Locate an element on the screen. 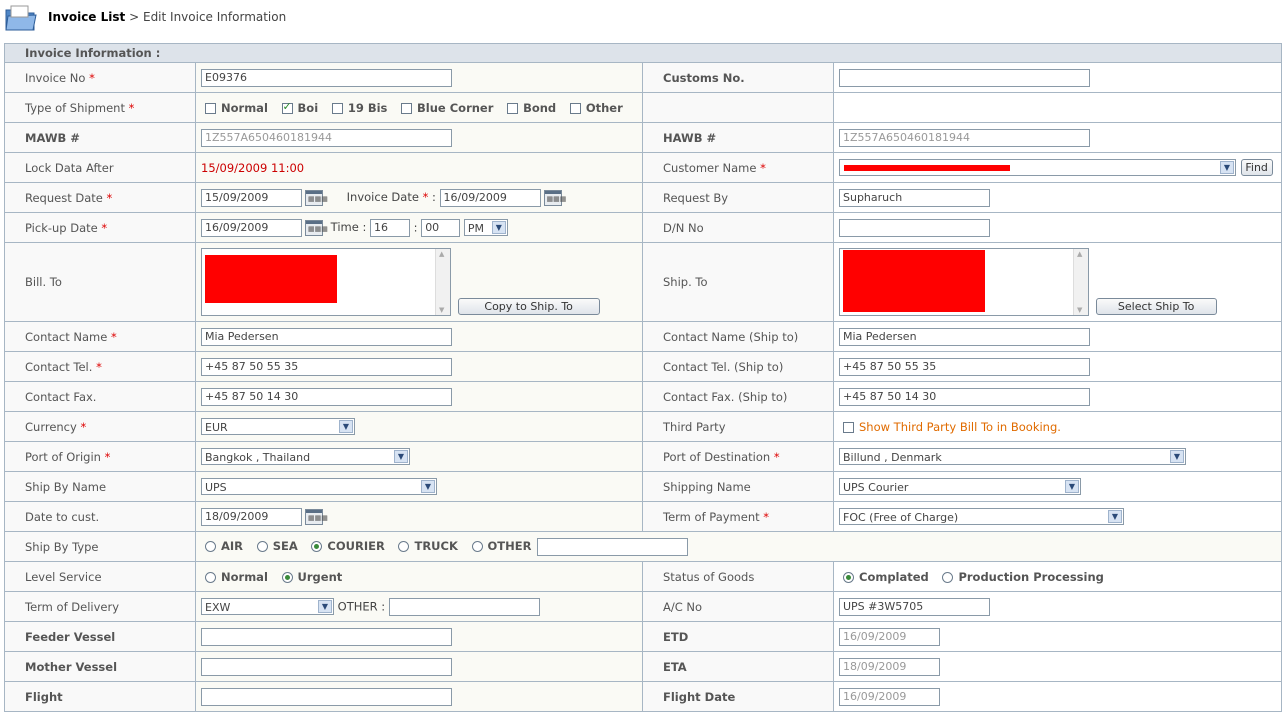 The height and width of the screenshot is (712, 1286). hawb-label: HAWB # is located at coordinates (738, 137).